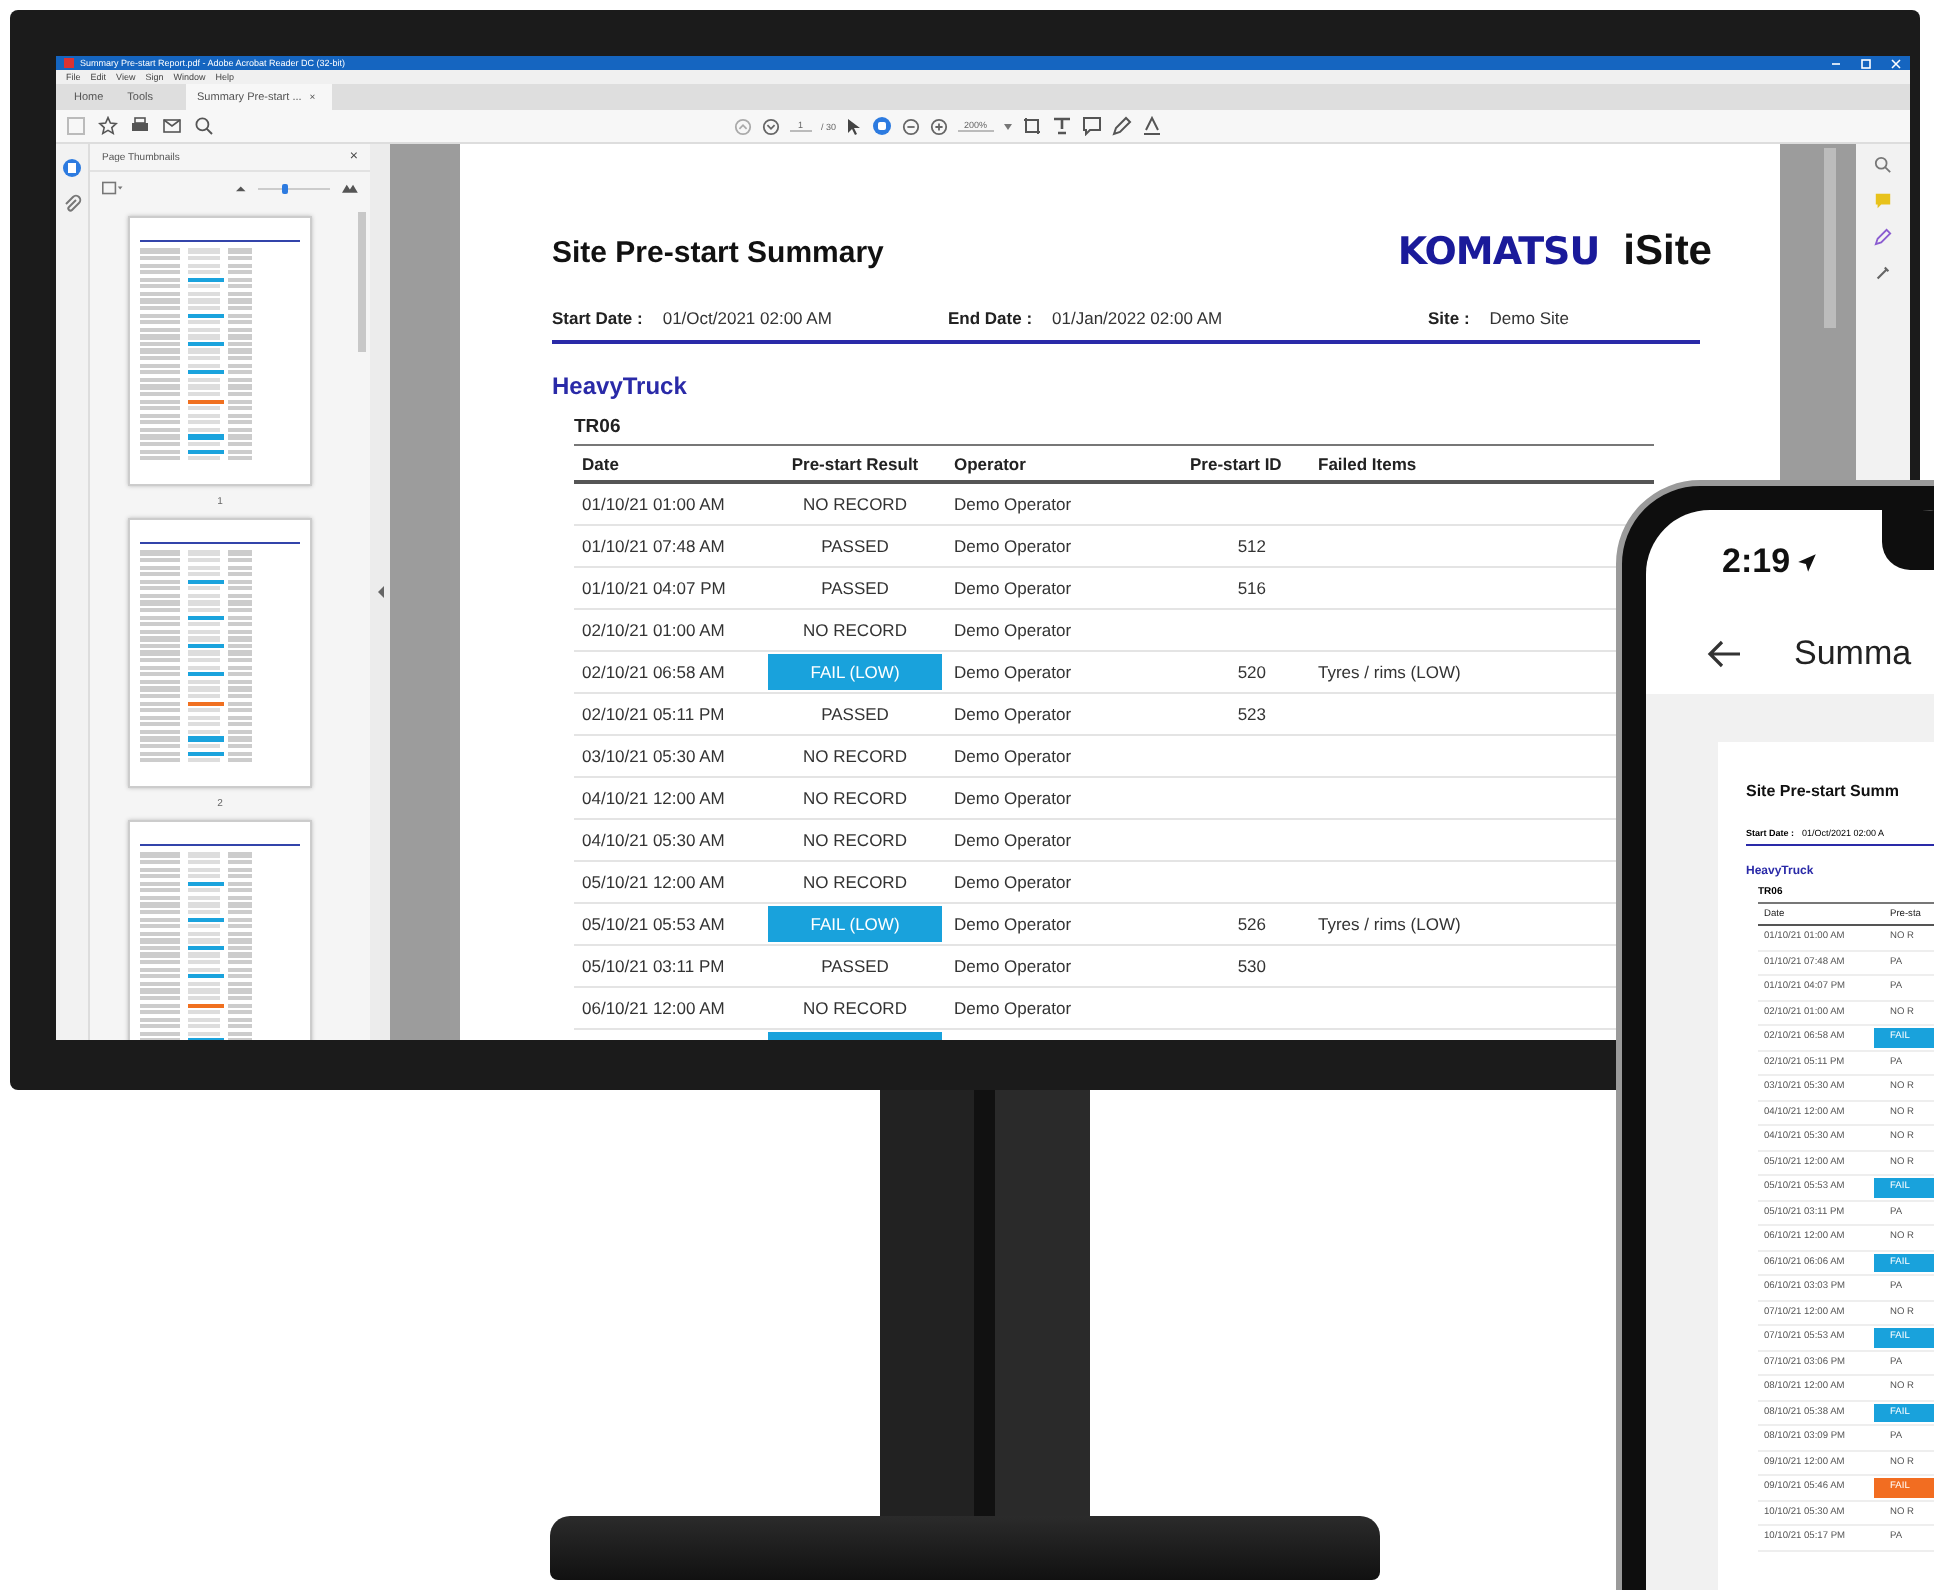 The image size is (1934, 1590). Describe the element at coordinates (1896, 63) in the screenshot. I see `close-icon` at that location.